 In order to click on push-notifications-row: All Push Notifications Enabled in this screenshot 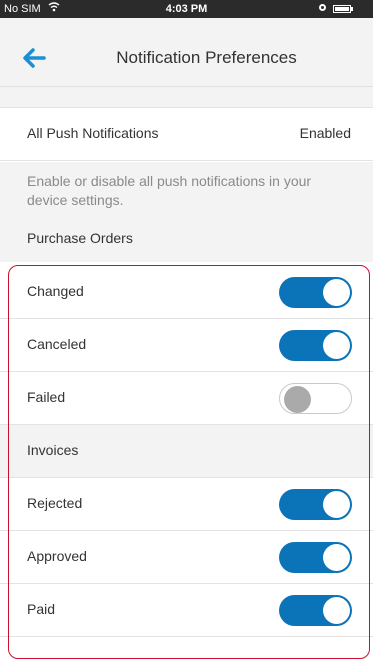, I will do `click(186, 134)`.